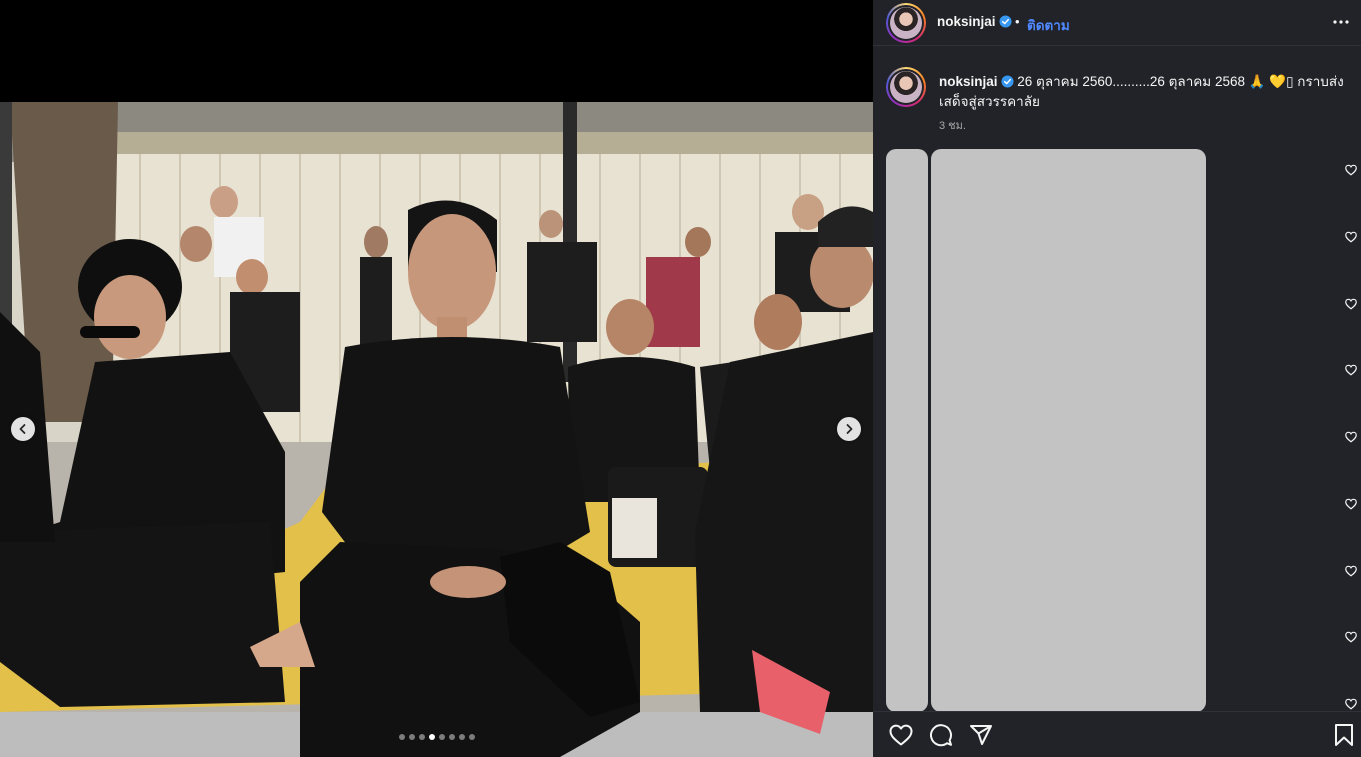 The height and width of the screenshot is (757, 1361). What do you see at coordinates (907, 430) in the screenshot?
I see `comment-placeholder-narrow` at bounding box center [907, 430].